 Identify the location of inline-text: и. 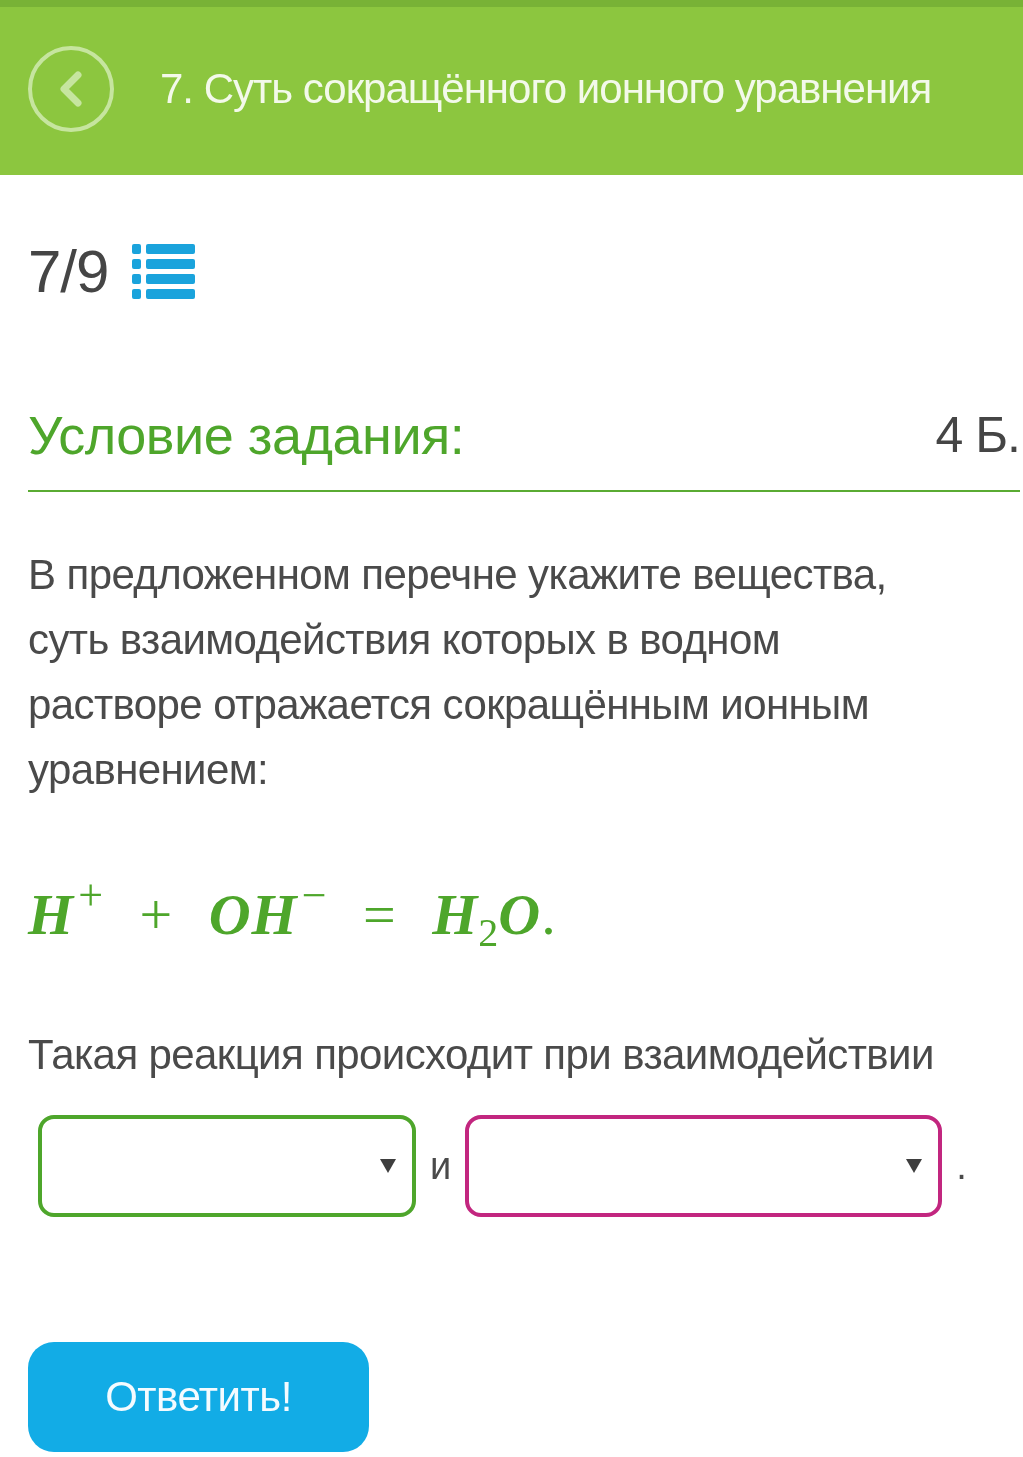
(441, 1166).